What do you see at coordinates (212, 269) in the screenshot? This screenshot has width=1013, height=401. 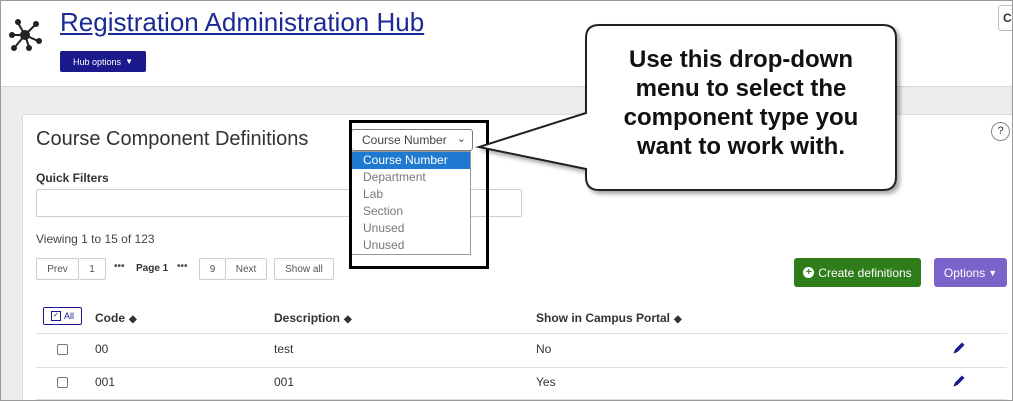 I see `page-9-button: 9` at bounding box center [212, 269].